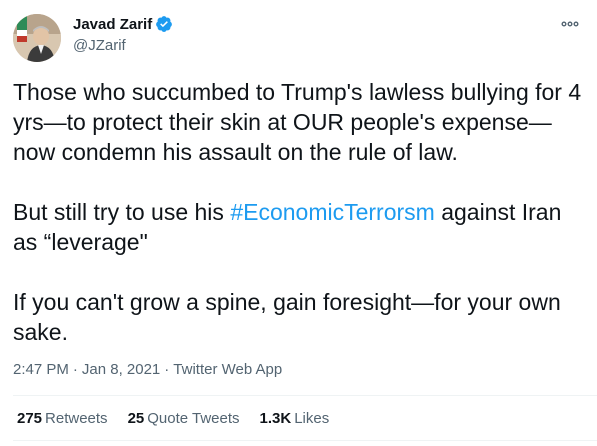 This screenshot has height=446, width=597. What do you see at coordinates (76, 418) in the screenshot?
I see `retweets-label: Retweets` at bounding box center [76, 418].